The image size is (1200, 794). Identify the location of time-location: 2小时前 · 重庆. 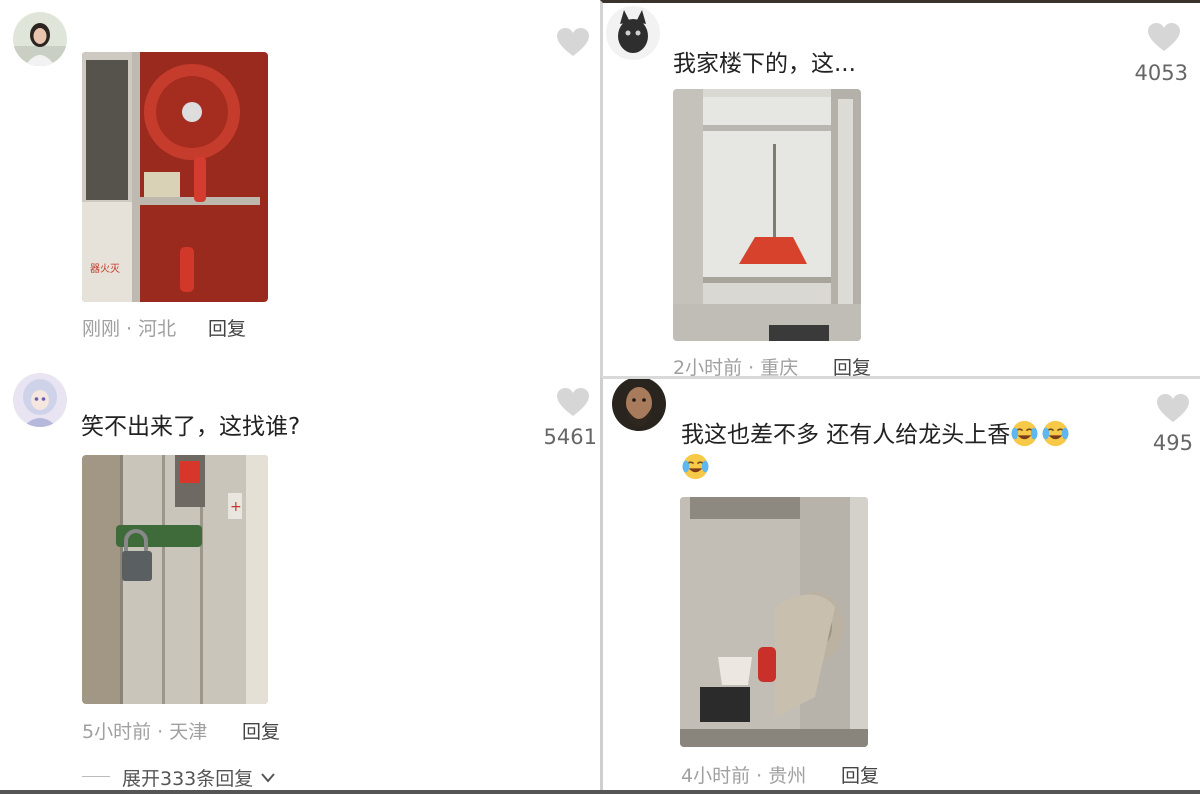
(736, 366).